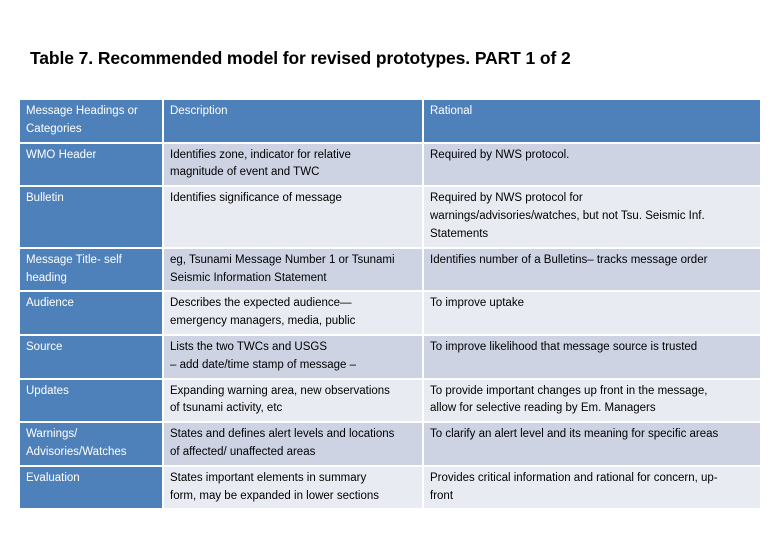  I want to click on cell-description-line-2: form, may be expanded in lower sections, so click(275, 495).